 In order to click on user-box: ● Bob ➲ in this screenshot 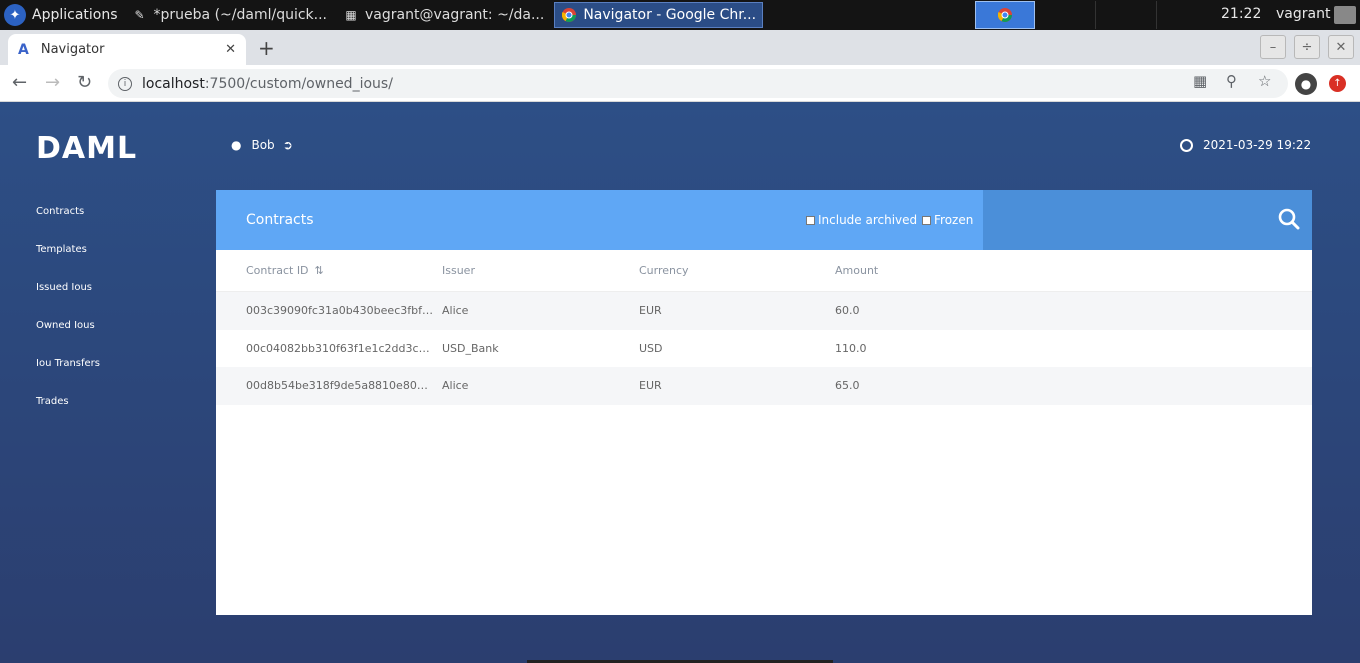, I will do `click(267, 145)`.